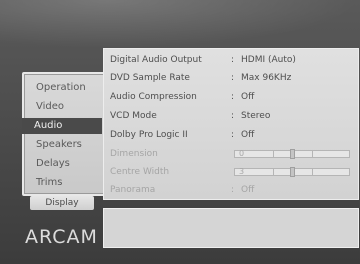  I want to click on setting-label: VCD Mode, so click(133, 116).